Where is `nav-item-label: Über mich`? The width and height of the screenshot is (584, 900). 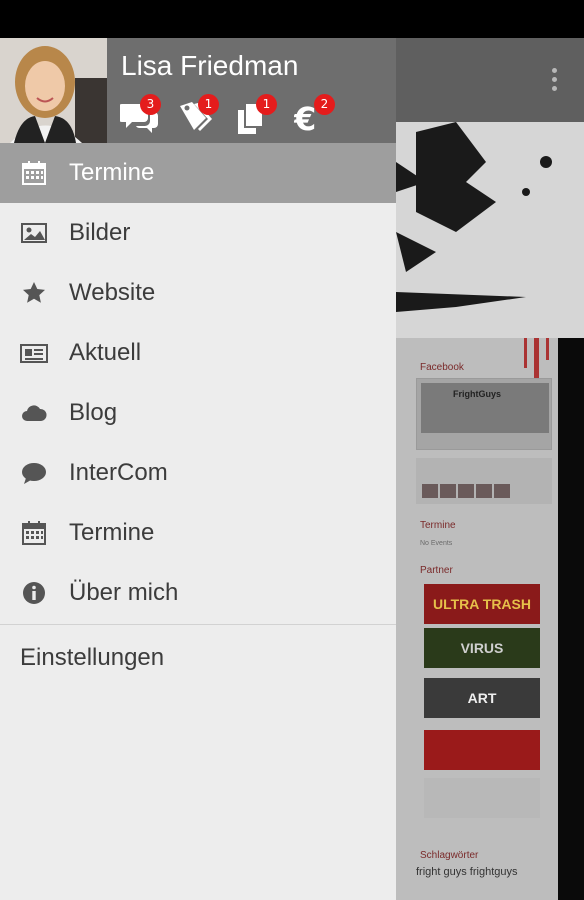
nav-item-label: Über mich is located at coordinates (124, 592).